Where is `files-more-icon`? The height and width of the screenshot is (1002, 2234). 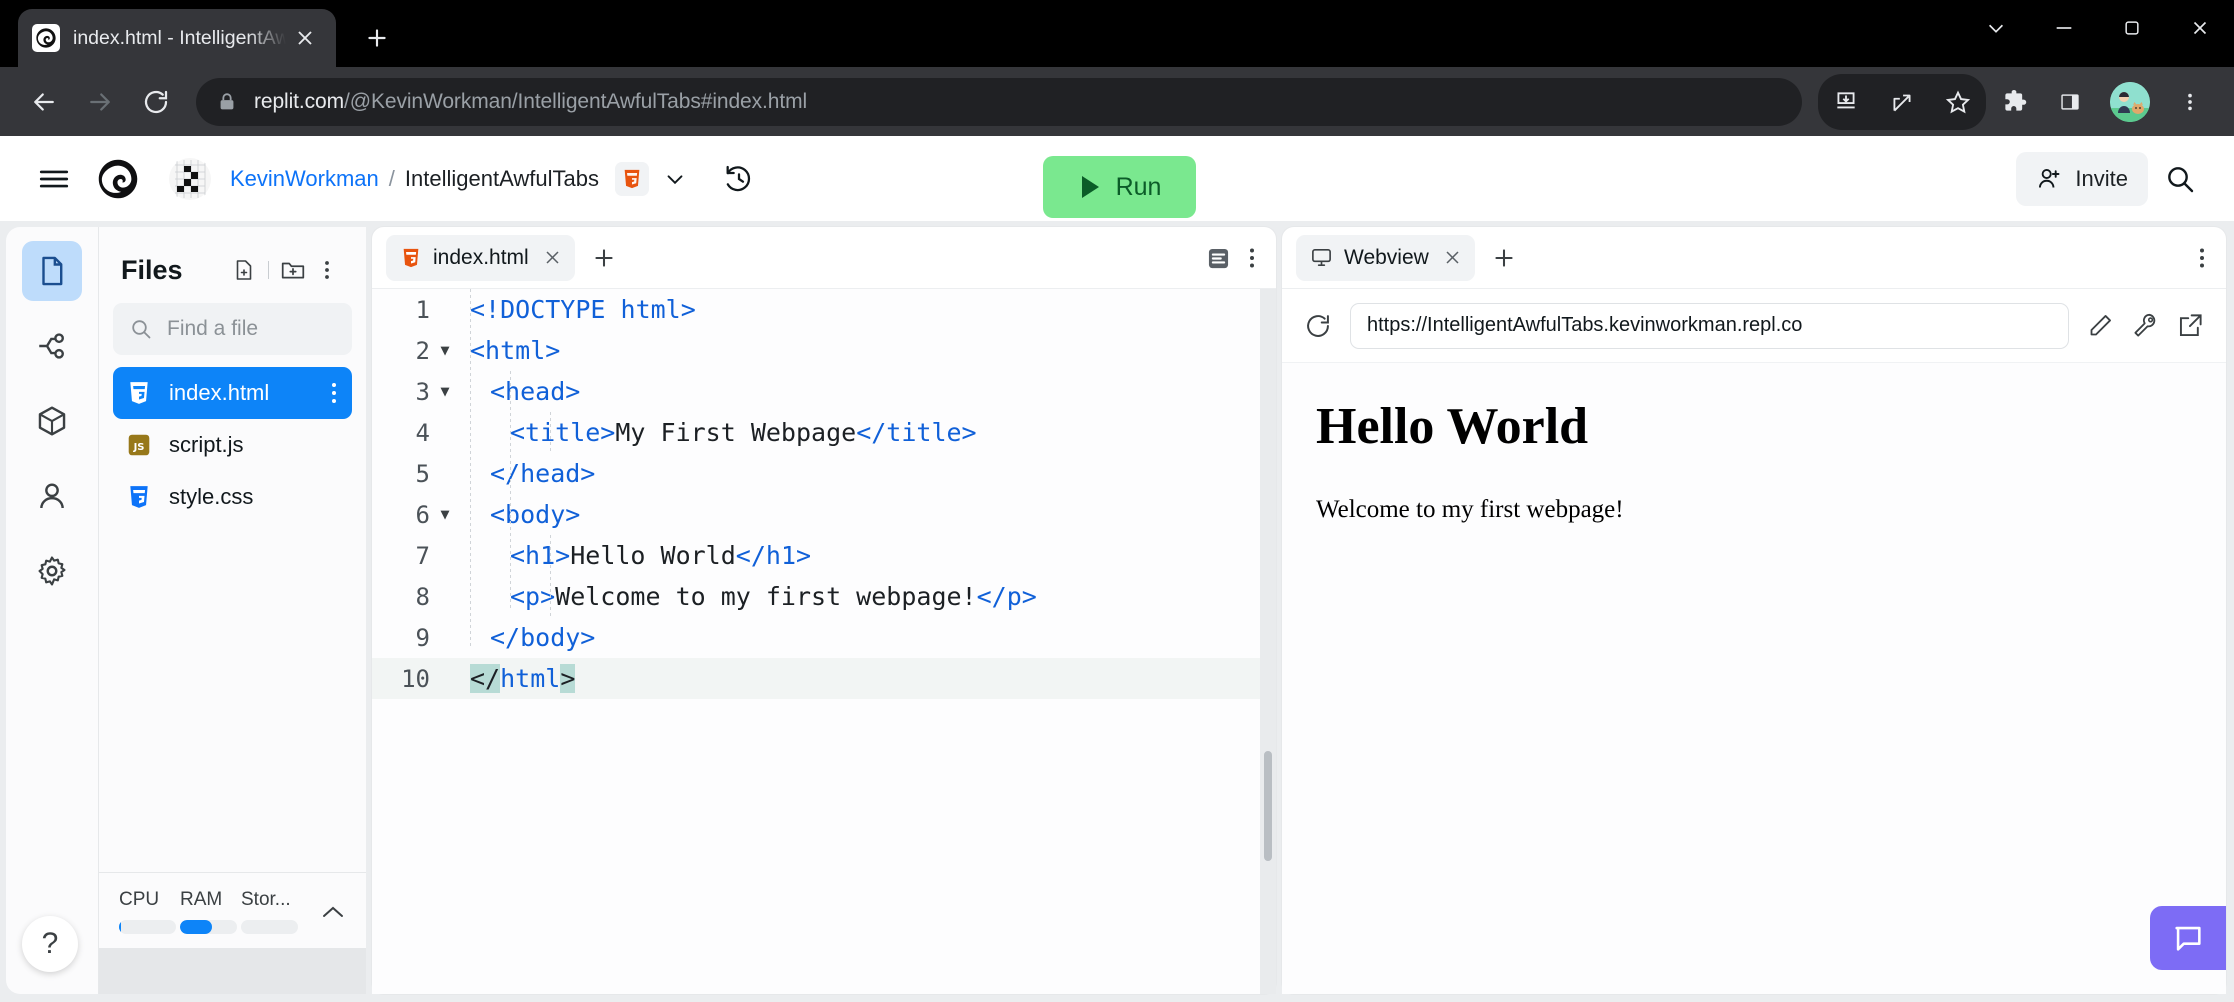 files-more-icon is located at coordinates (327, 270).